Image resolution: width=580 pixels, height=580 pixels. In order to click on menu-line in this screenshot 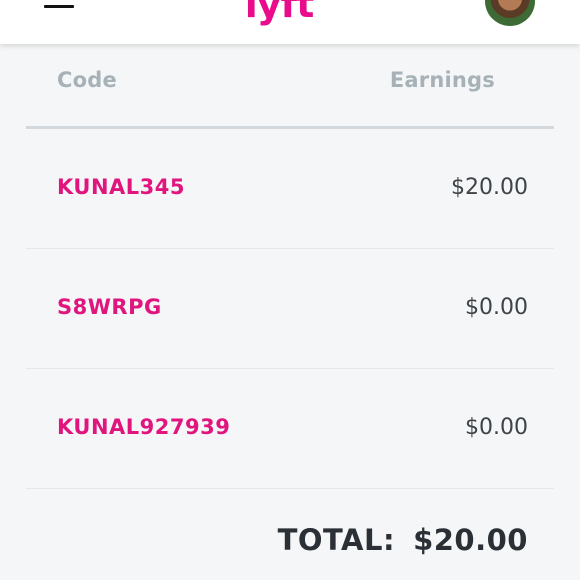, I will do `click(59, 6)`.